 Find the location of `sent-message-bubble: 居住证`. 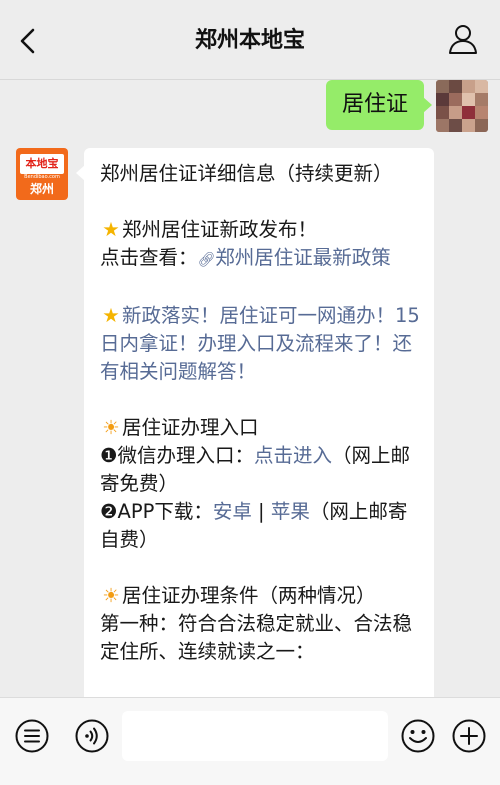

sent-message-bubble: 居住证 is located at coordinates (379, 105).